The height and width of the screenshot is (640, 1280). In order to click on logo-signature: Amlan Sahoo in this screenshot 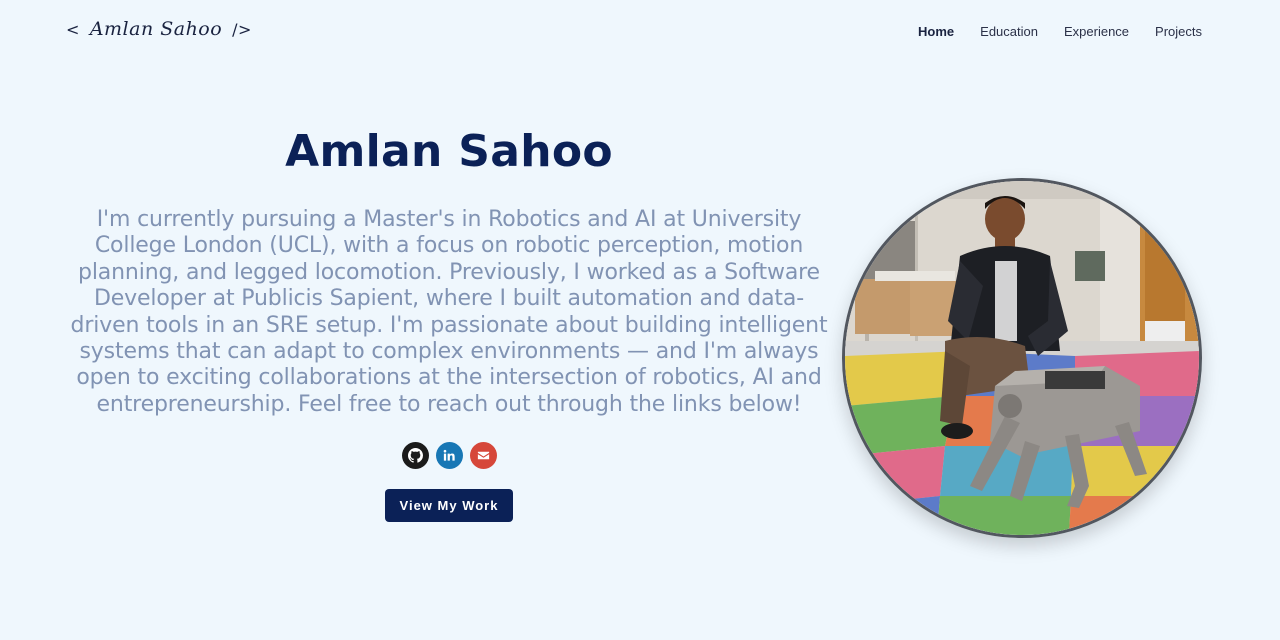, I will do `click(156, 29)`.